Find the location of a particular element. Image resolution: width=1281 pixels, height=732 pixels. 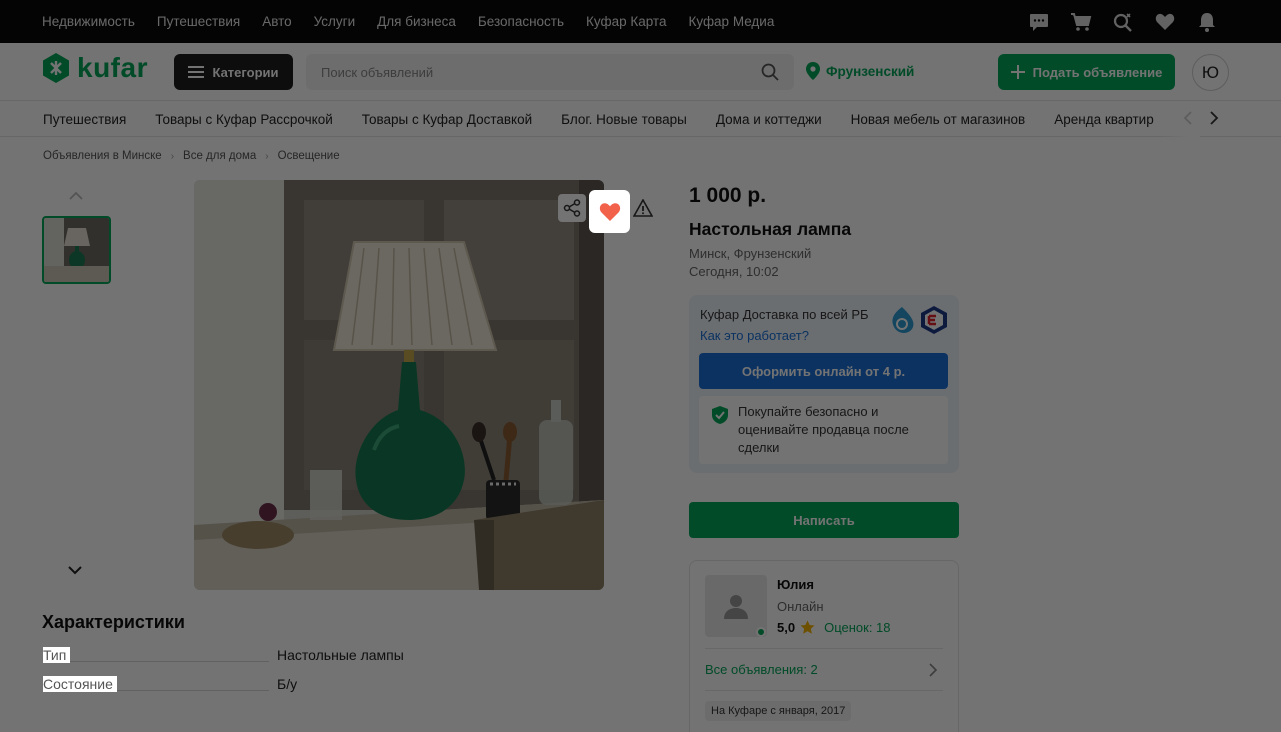

breadcrumb-item: Объявления в Минске is located at coordinates (102, 156).